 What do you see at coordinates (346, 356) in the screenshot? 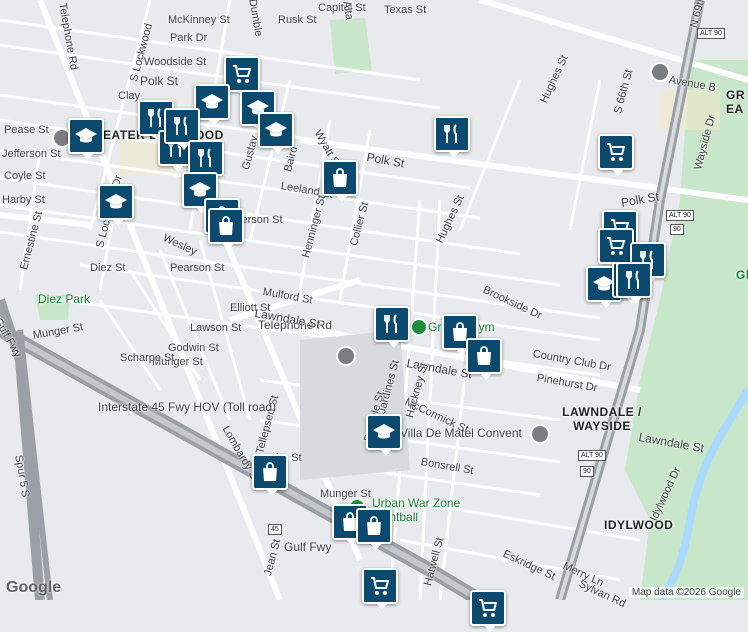
I see `school-campus-marker-icon` at bounding box center [346, 356].